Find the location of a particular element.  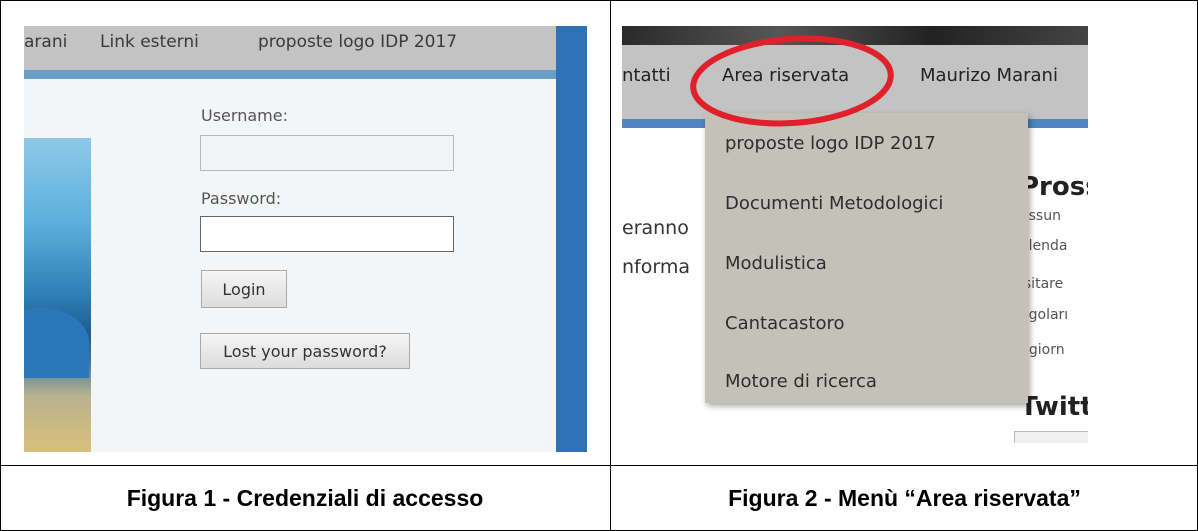

dropdown-item-documenti-metodologici: Documenti Metodologici is located at coordinates (834, 203).